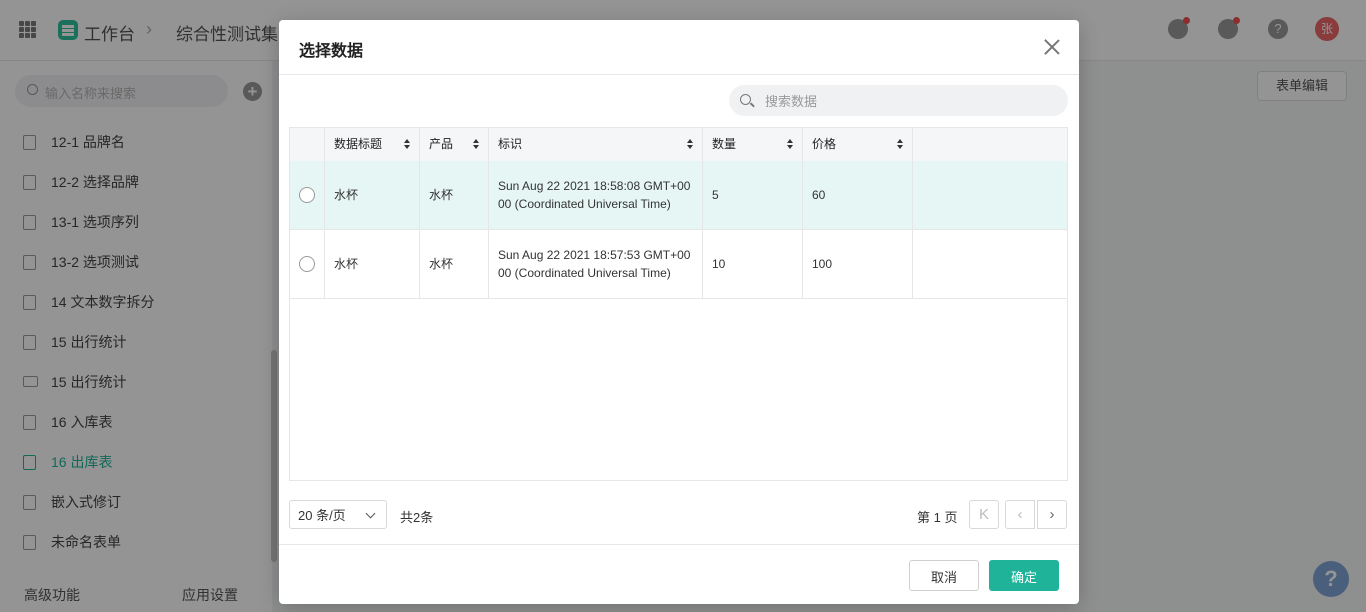  What do you see at coordinates (984, 514) in the screenshot?
I see `first-page-icon: K` at bounding box center [984, 514].